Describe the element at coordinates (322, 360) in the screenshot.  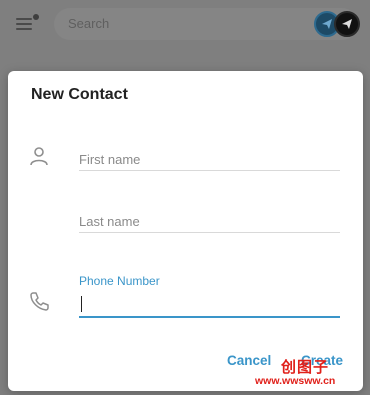
I see `create-button: Create` at that location.